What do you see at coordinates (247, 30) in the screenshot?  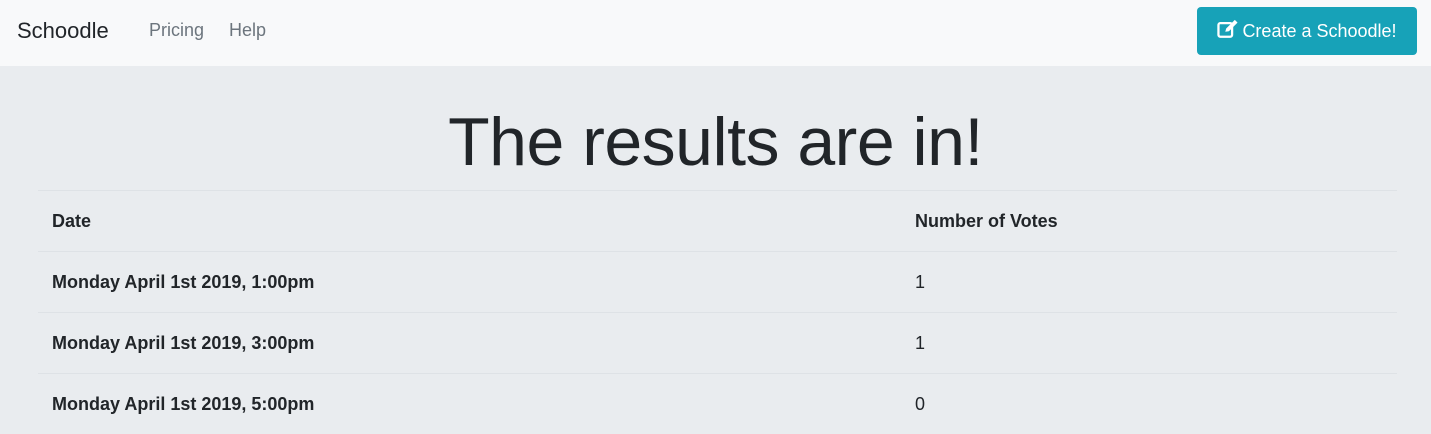 I see `nav-link-help: Help` at bounding box center [247, 30].